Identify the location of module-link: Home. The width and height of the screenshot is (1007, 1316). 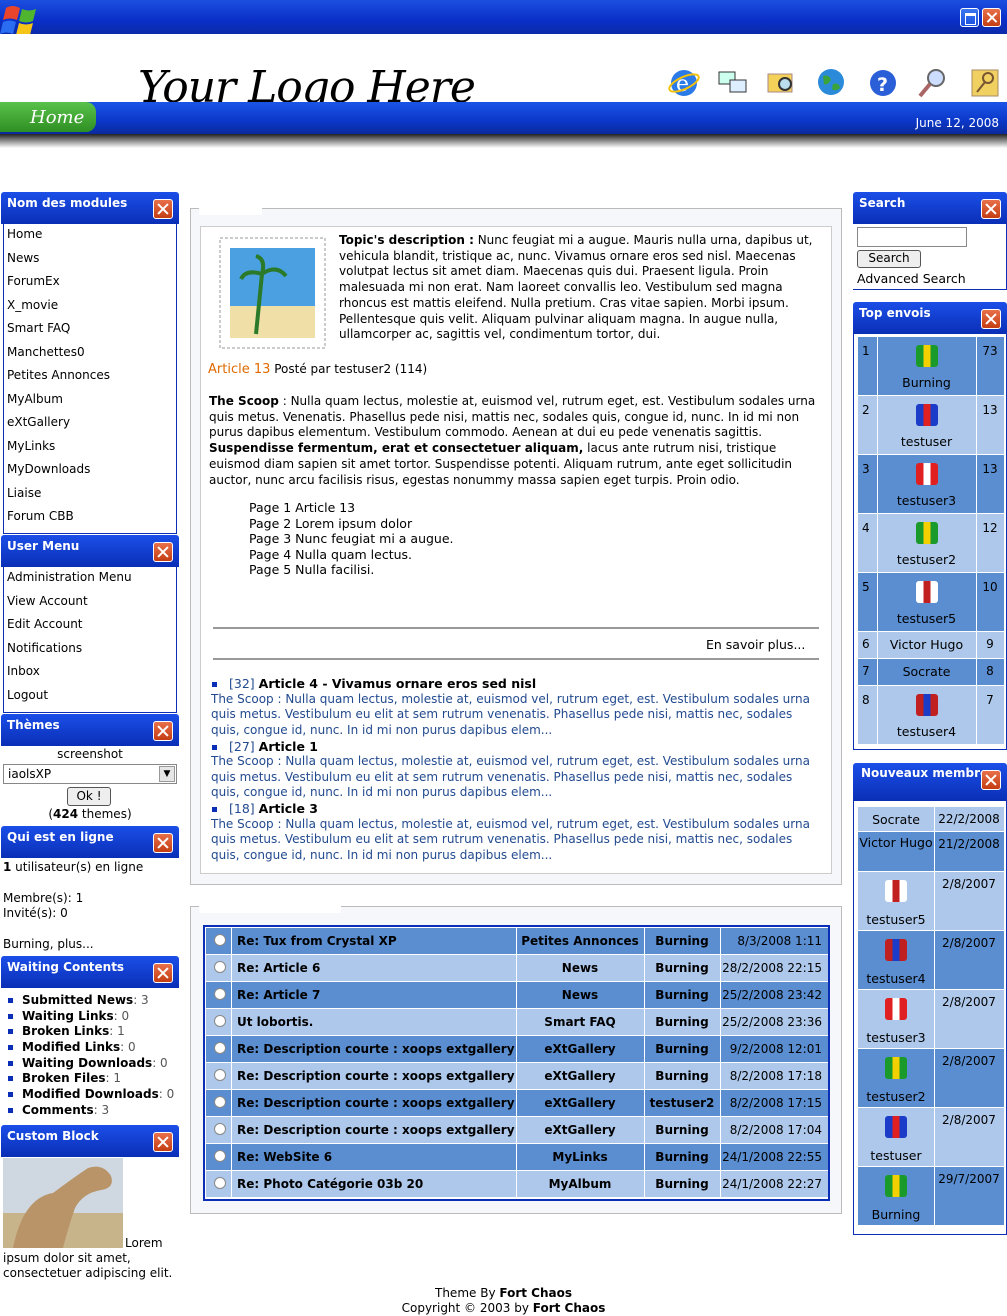
(90, 236).